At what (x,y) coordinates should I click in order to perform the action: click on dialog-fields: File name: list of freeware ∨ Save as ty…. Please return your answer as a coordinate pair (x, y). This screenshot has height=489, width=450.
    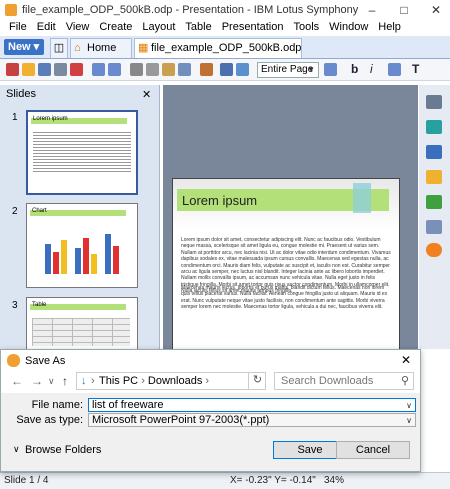
    Looking at the image, I should click on (210, 410).